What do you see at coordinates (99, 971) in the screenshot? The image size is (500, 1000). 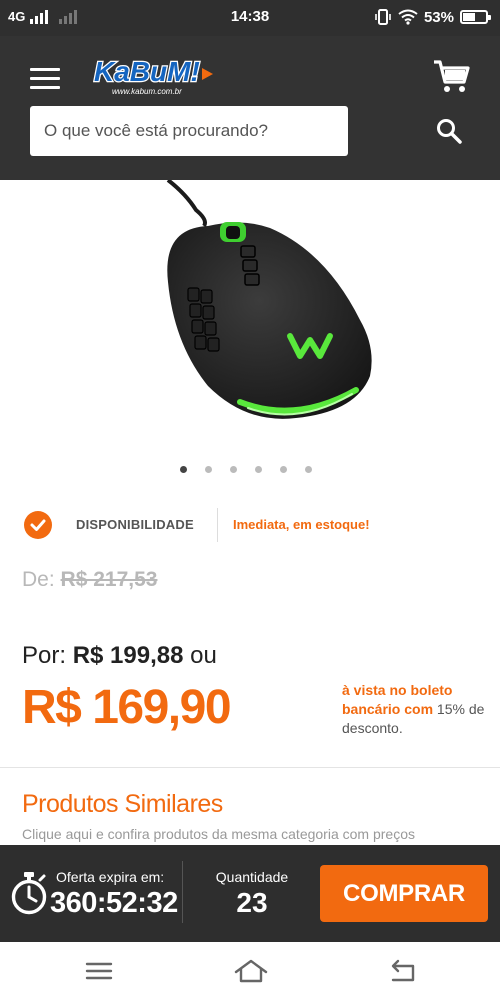 I see `menu-lines-icon` at bounding box center [99, 971].